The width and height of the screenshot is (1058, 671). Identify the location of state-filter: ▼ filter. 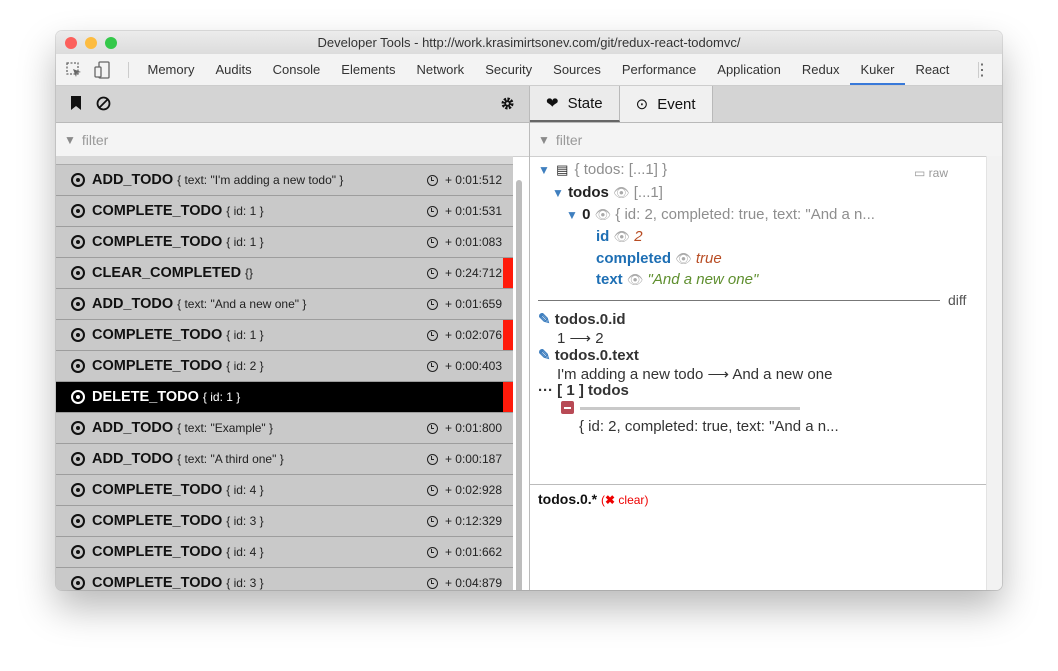
(766, 140).